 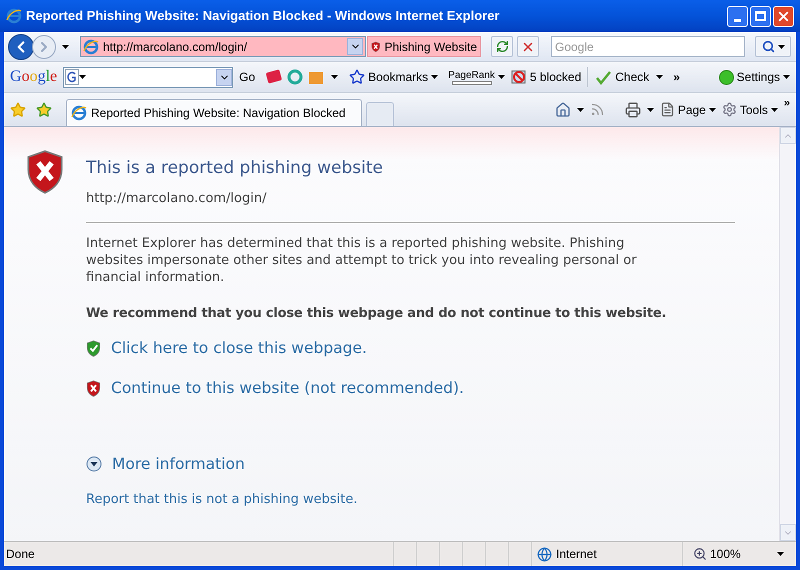 What do you see at coordinates (263, 16) in the screenshot?
I see `window-title: Reported Phishing Website: Navigation Blocked - Windows Internet Explorer` at bounding box center [263, 16].